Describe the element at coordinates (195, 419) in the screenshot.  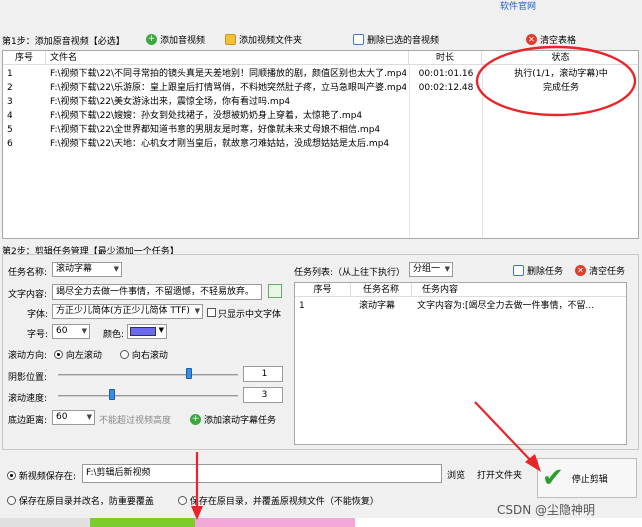
I see `add-circle-icon: +` at that location.